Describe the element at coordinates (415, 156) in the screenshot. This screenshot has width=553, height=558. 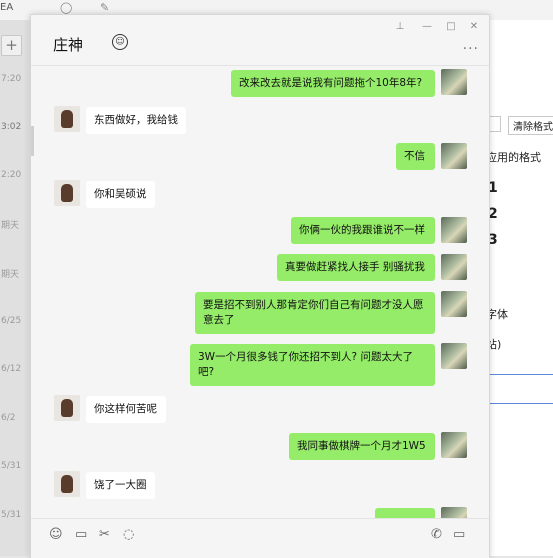
I see `message-bubble-self: 不信` at that location.